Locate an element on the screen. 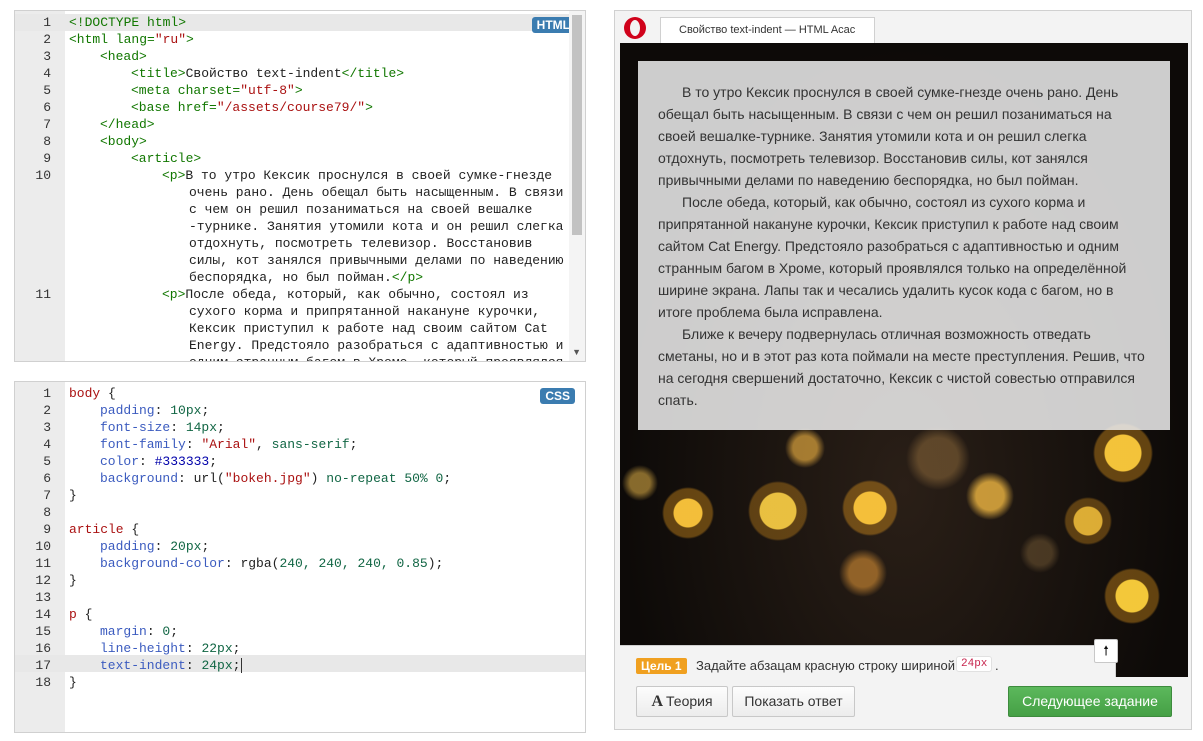 The width and height of the screenshot is (1203, 741). line-number: 10 is located at coordinates (43, 546).